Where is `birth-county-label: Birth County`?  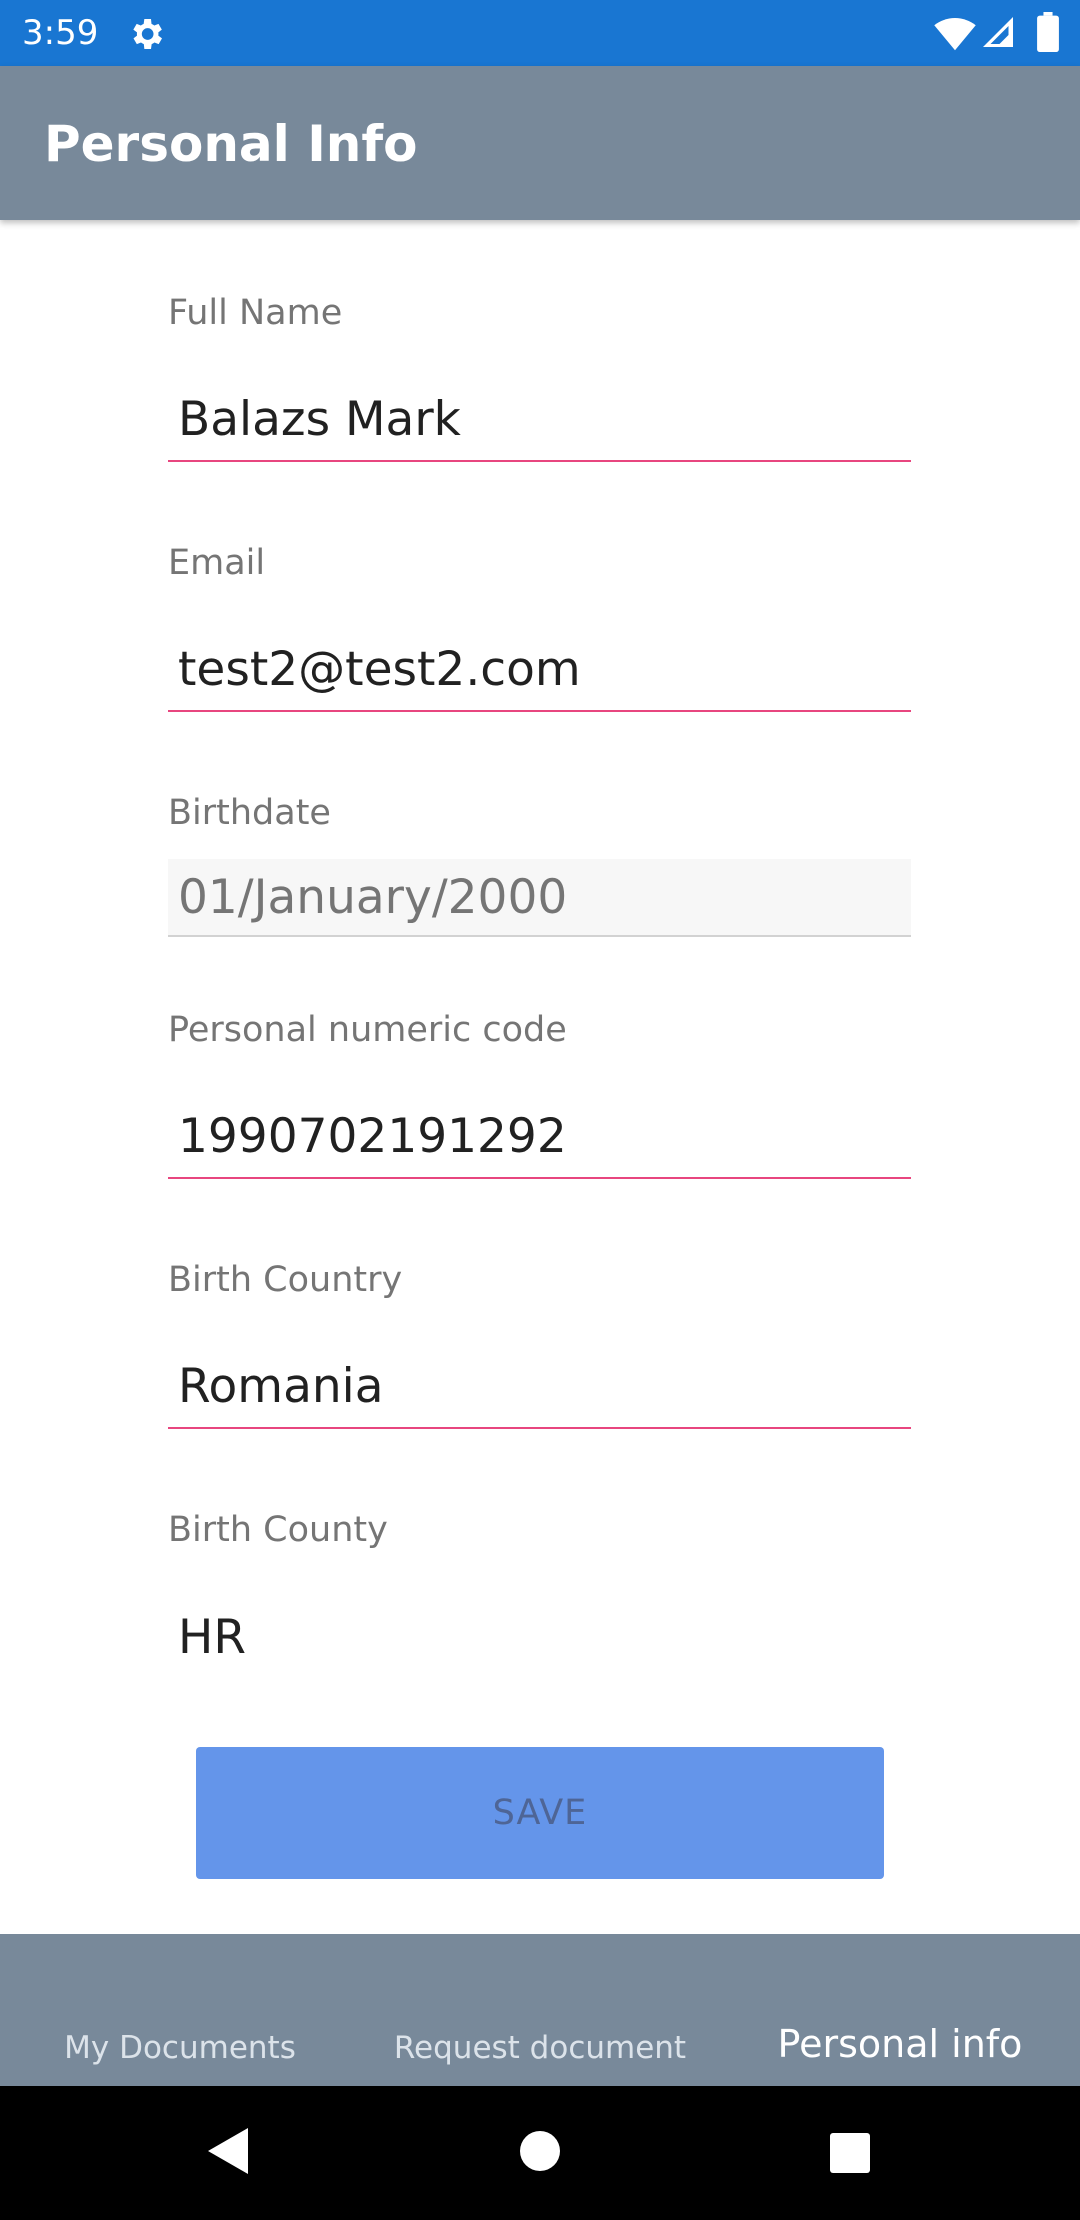 birth-county-label: Birth County is located at coordinates (278, 1530).